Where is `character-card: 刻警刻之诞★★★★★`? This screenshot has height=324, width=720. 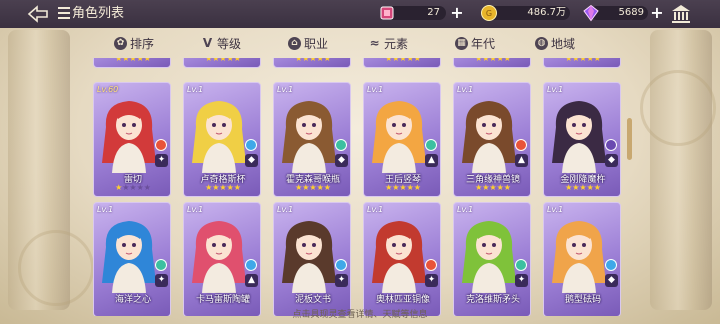
character-card: 刻警刻之诞★★★★★ is located at coordinates (492, 63).